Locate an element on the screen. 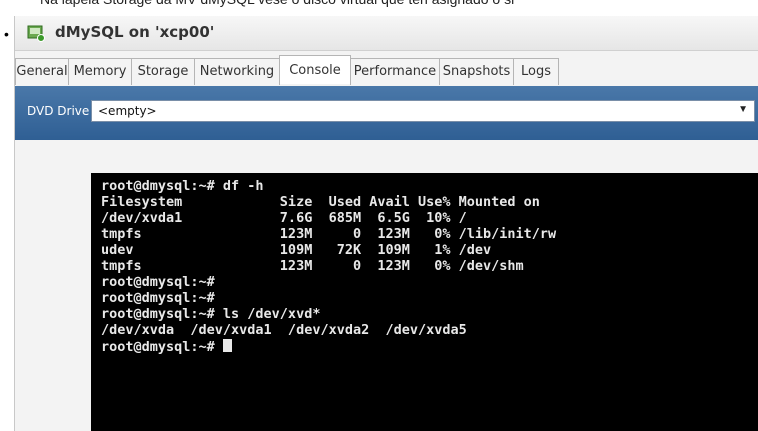  tab-logs: Logs is located at coordinates (536, 71).